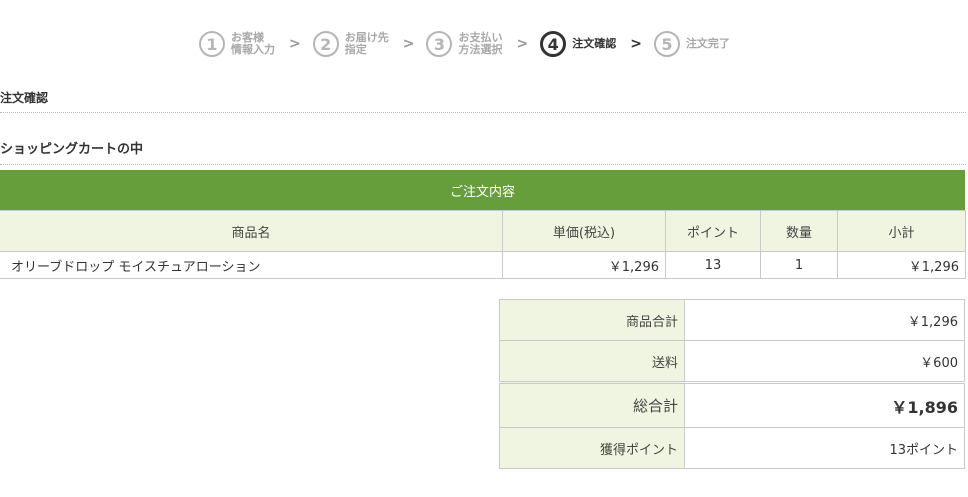 The image size is (968, 497). I want to click on step-label-line1: 注文確認, so click(594, 43).